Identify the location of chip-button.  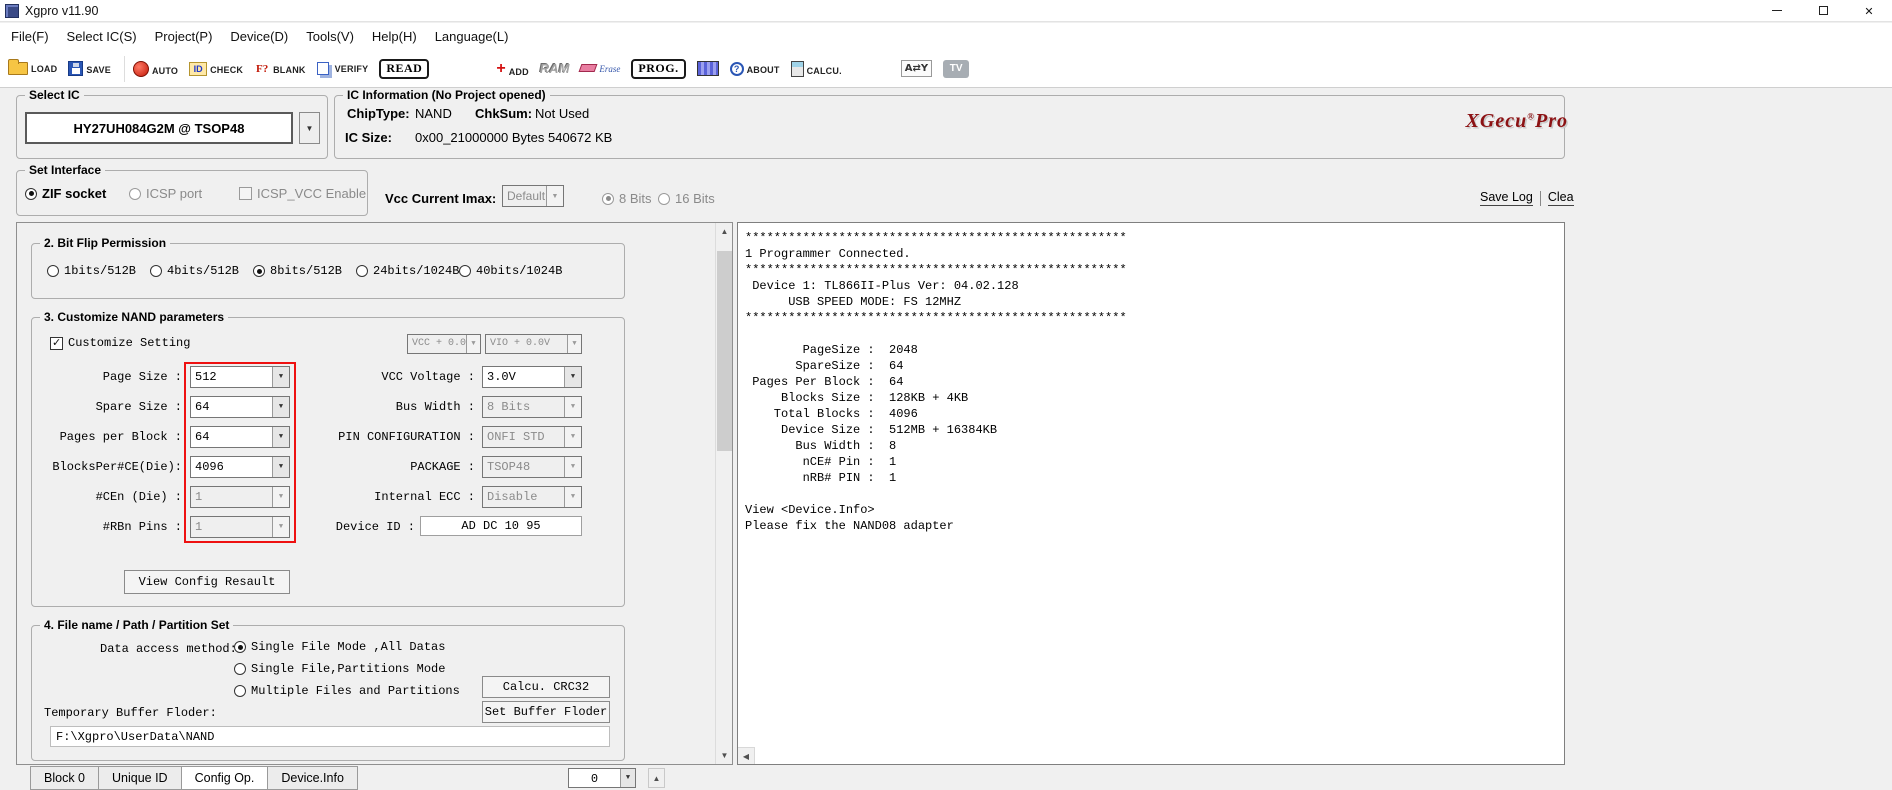
(707, 68).